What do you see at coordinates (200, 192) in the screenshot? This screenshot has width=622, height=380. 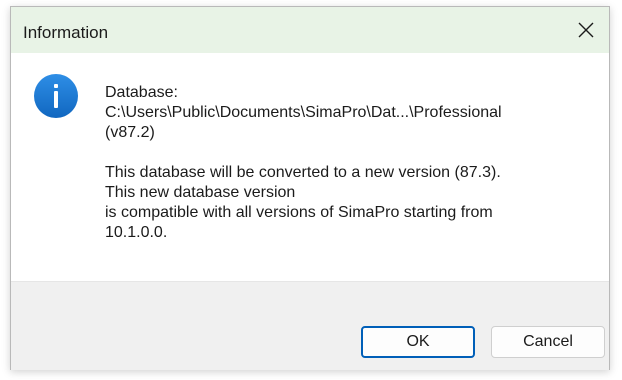 I see `message-line: This new database version` at bounding box center [200, 192].